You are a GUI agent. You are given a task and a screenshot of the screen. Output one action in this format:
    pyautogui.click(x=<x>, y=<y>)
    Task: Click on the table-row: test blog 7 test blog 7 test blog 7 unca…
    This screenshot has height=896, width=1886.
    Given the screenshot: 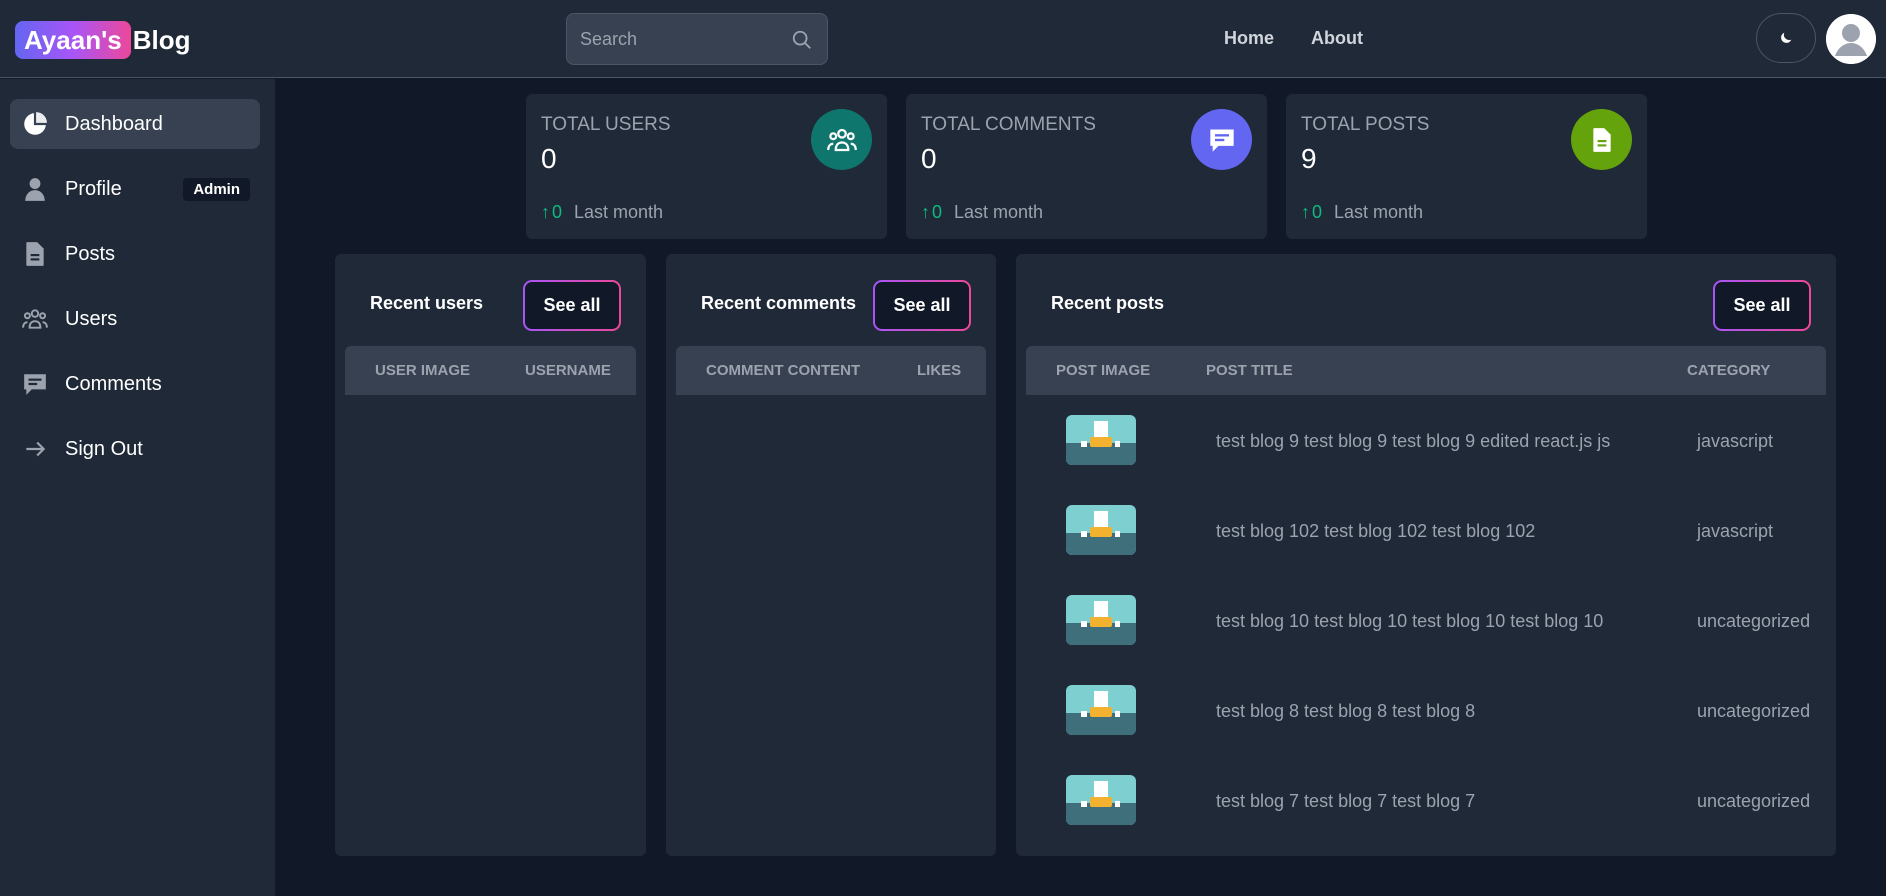 What is the action you would take?
    pyautogui.click(x=1426, y=800)
    